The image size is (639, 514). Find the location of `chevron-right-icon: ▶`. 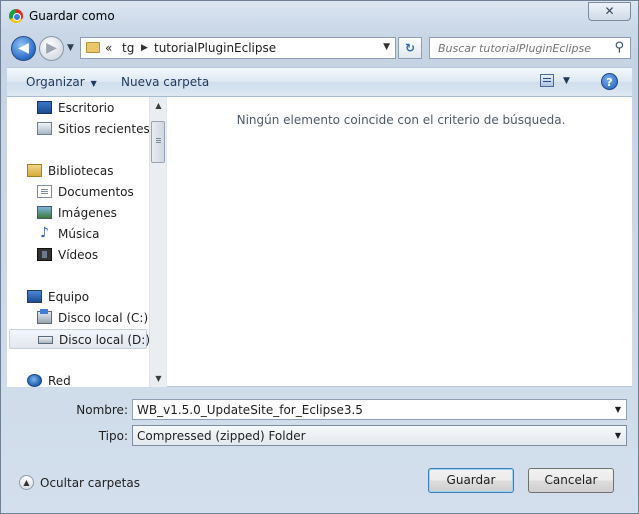

chevron-right-icon: ▶ is located at coordinates (144, 48).